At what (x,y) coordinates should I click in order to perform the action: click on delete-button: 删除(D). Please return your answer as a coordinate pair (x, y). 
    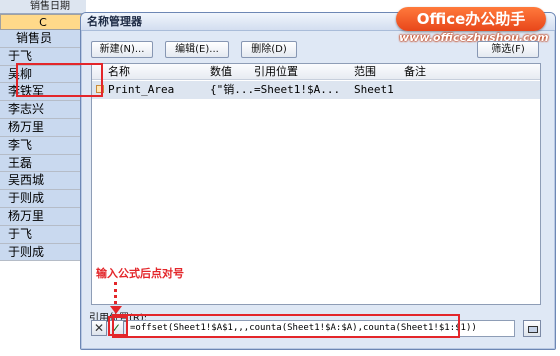
    Looking at the image, I should click on (269, 49).